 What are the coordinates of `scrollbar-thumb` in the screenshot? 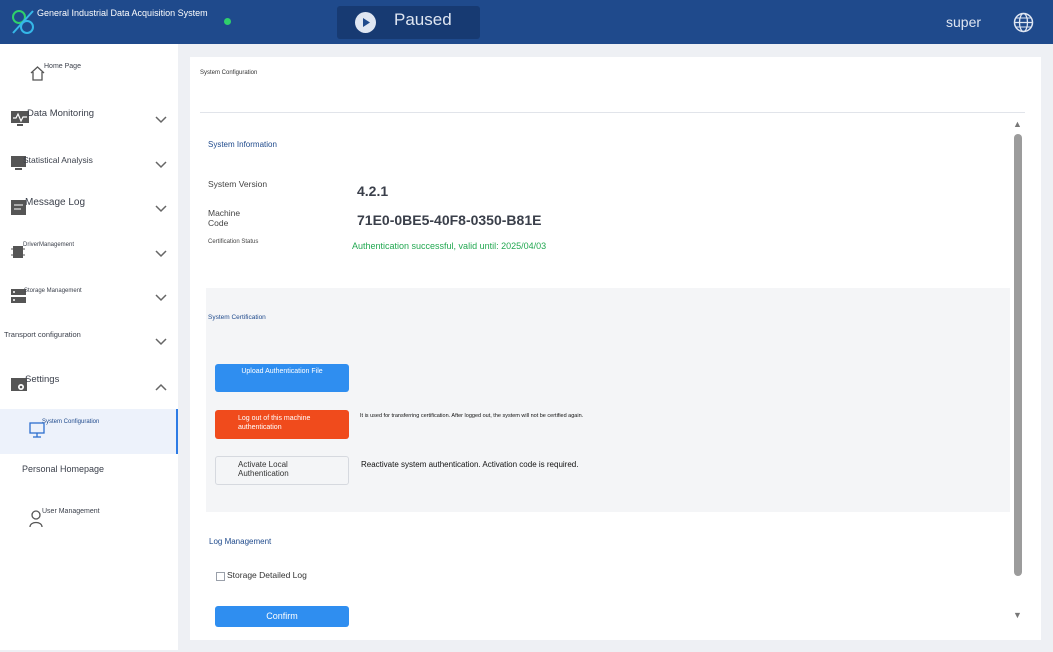 It's located at (1018, 355).